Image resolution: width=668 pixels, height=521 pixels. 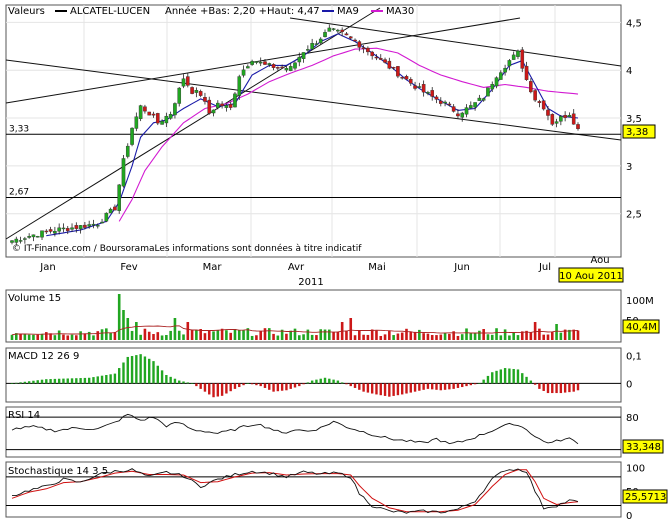 I want to click on price-y-tick: 3, so click(x=629, y=167).